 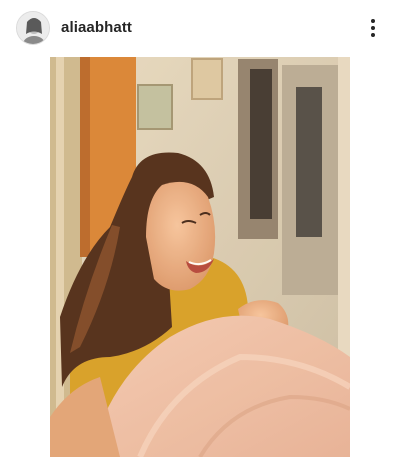 I want to click on post-header: aliaabhatt, so click(x=200, y=28).